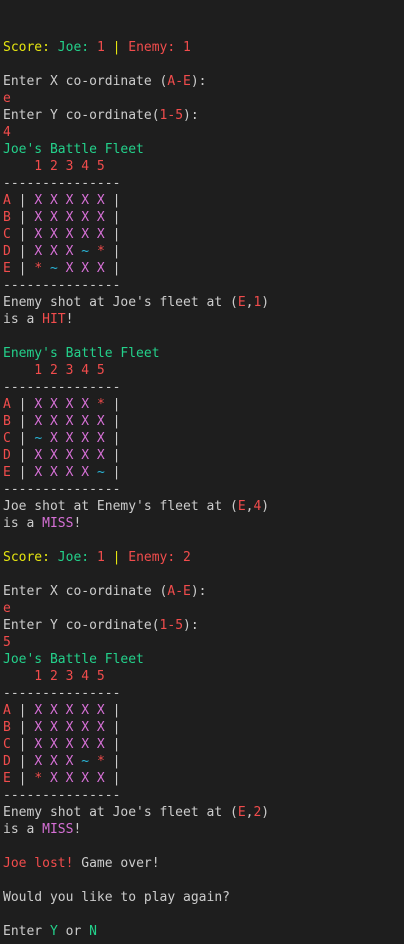 This screenshot has width=404, height=944. Describe the element at coordinates (85, 81) in the screenshot. I see `terminal-text: Enter X co-ordinate (` at that location.